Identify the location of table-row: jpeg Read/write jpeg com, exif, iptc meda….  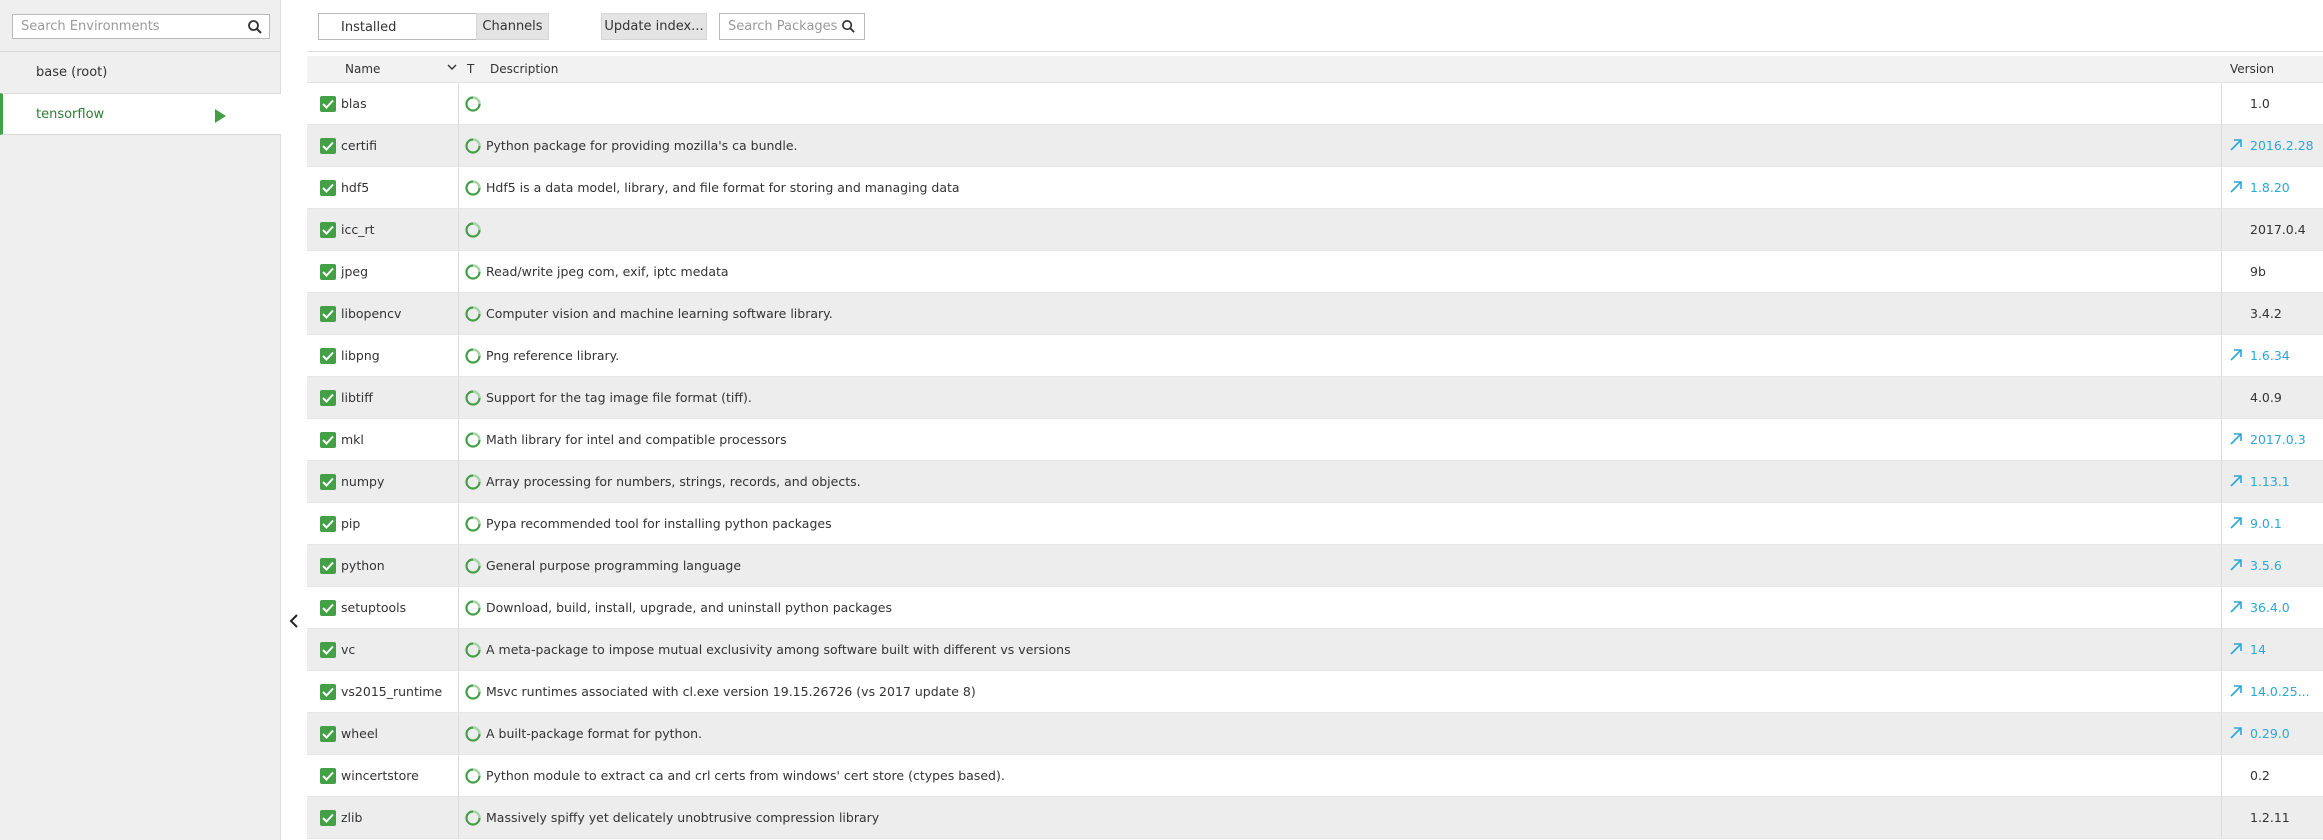
(1315, 272).